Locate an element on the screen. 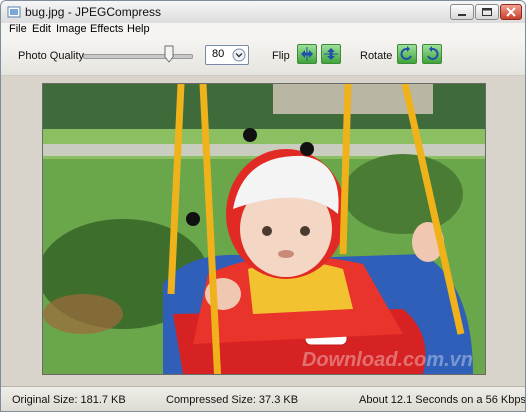 This screenshot has width=526, height=412. rotate-left-icon is located at coordinates (406, 53).